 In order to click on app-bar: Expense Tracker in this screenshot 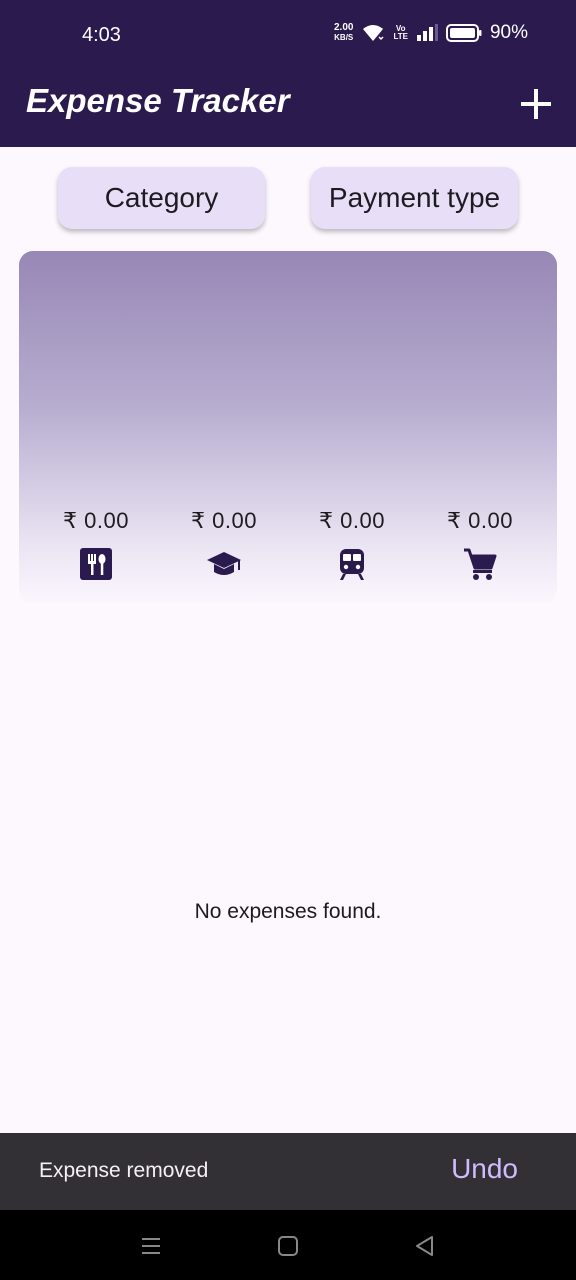, I will do `click(288, 109)`.